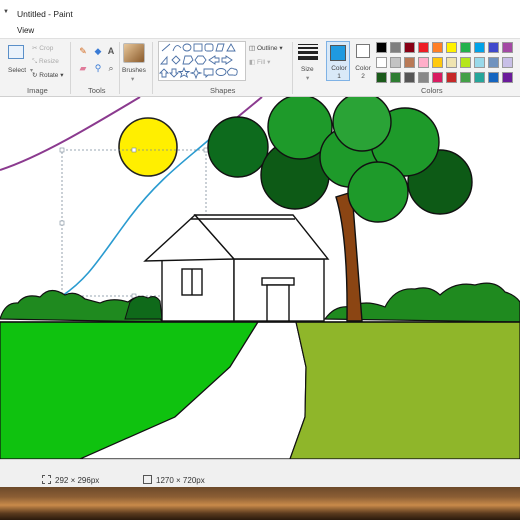 Image resolution: width=520 pixels, height=520 pixels. What do you see at coordinates (83, 68) in the screenshot?
I see `eraser-icon: ▰` at bounding box center [83, 68].